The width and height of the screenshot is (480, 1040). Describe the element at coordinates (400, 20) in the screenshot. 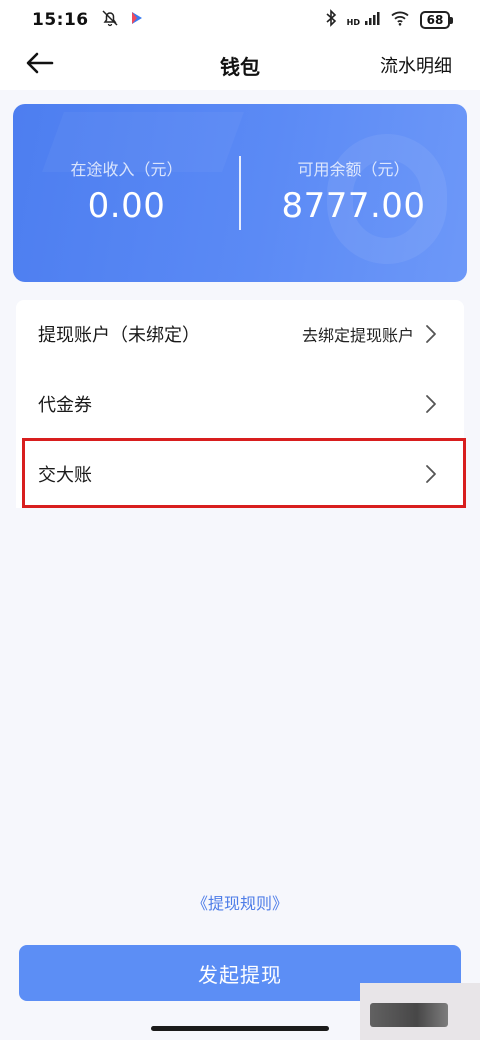

I see `wifi-icon` at that location.